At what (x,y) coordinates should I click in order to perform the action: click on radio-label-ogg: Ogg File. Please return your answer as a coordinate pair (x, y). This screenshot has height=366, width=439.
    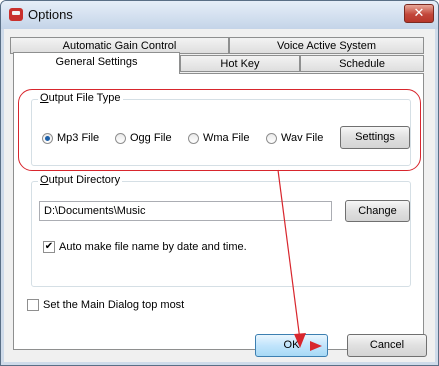
    Looking at the image, I should click on (151, 138).